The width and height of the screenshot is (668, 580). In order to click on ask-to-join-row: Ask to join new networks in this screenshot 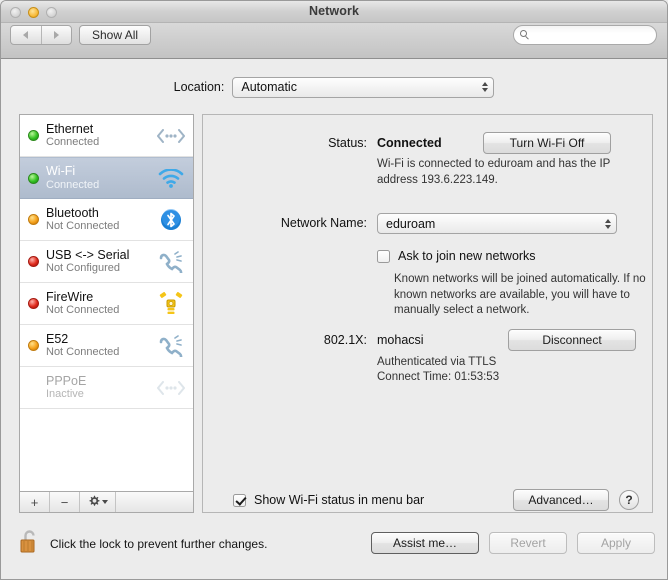, I will do `click(456, 256)`.